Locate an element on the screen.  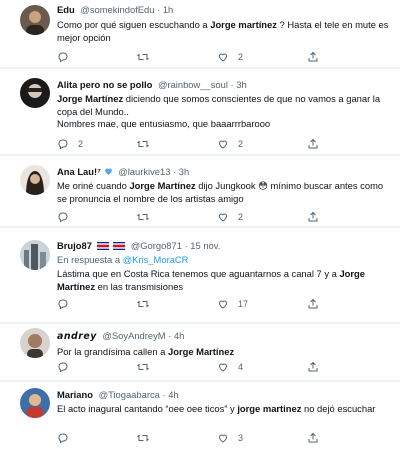
reply-to-link: @Kris_MoraCR is located at coordinates (156, 259).